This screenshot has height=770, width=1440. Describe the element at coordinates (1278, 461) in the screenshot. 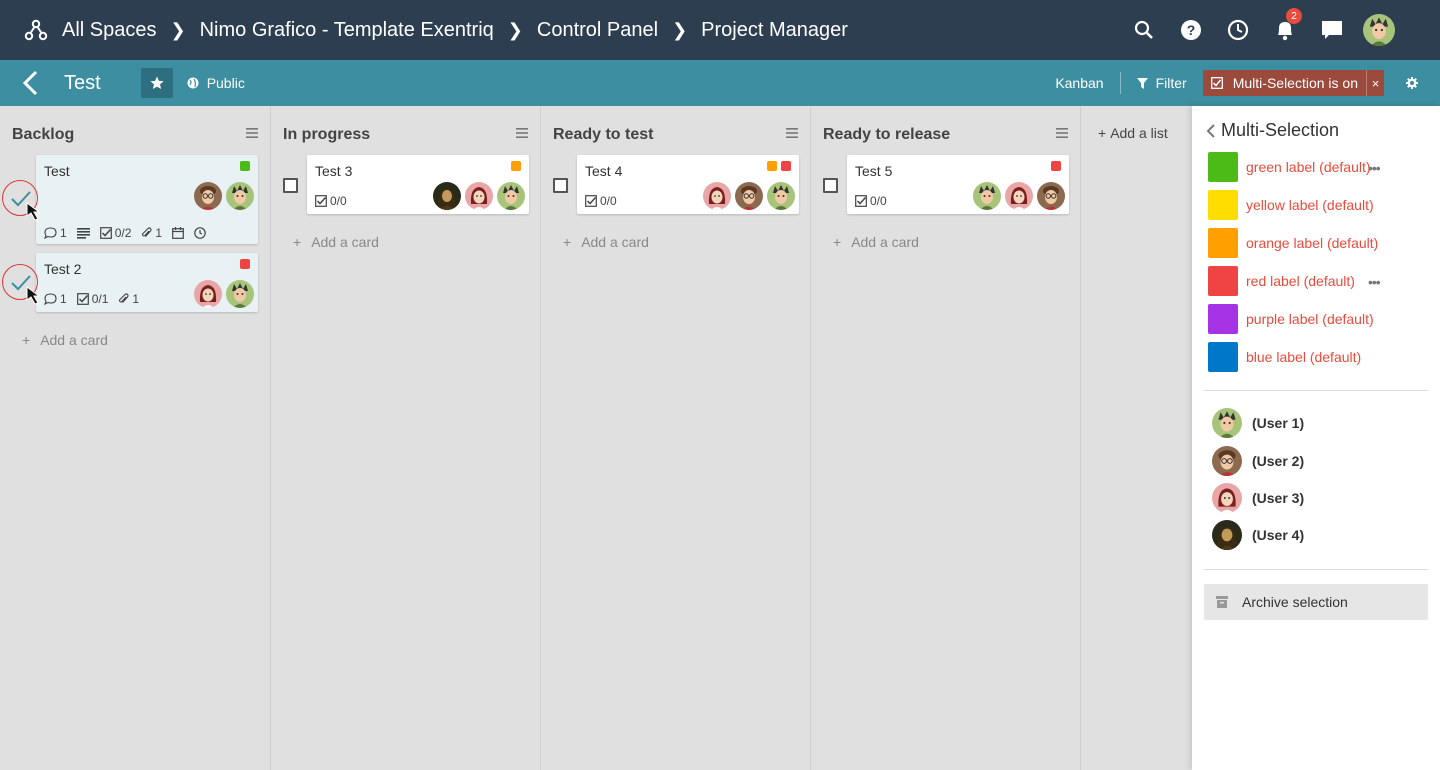

I see `user-name: (User 2)` at that location.